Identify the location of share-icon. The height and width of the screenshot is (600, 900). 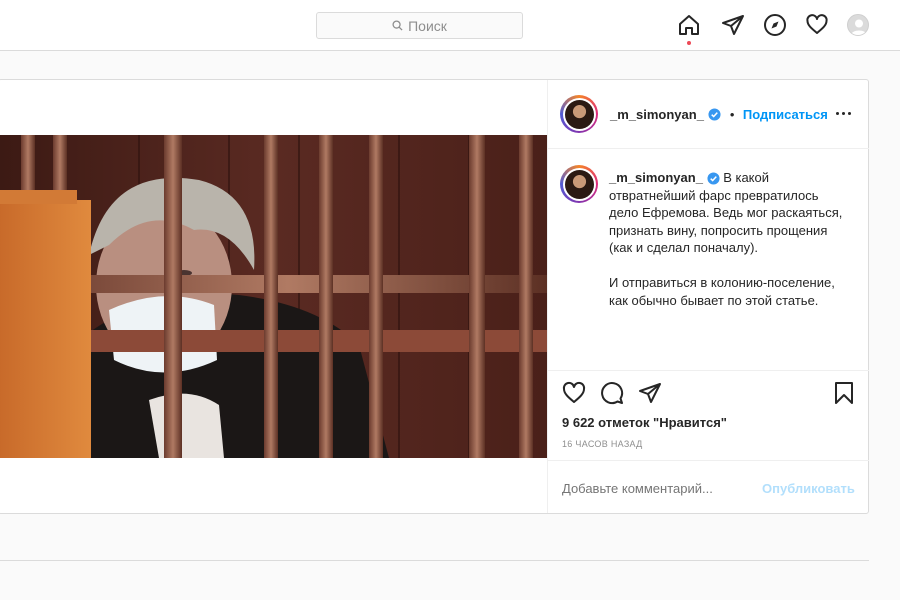
(650, 393).